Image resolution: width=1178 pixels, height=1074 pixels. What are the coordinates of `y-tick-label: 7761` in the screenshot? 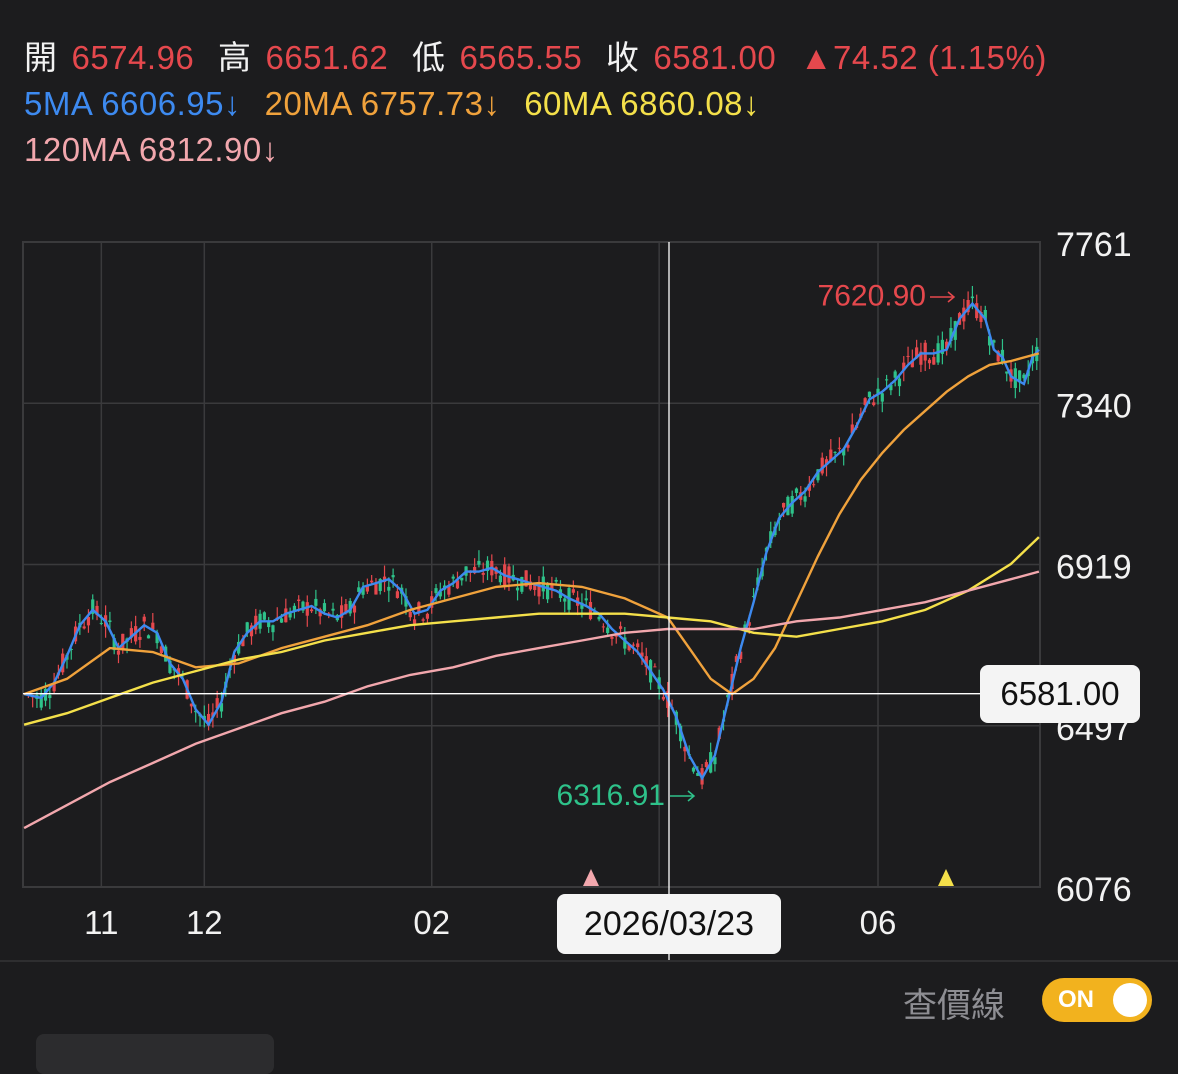 It's located at (1094, 245).